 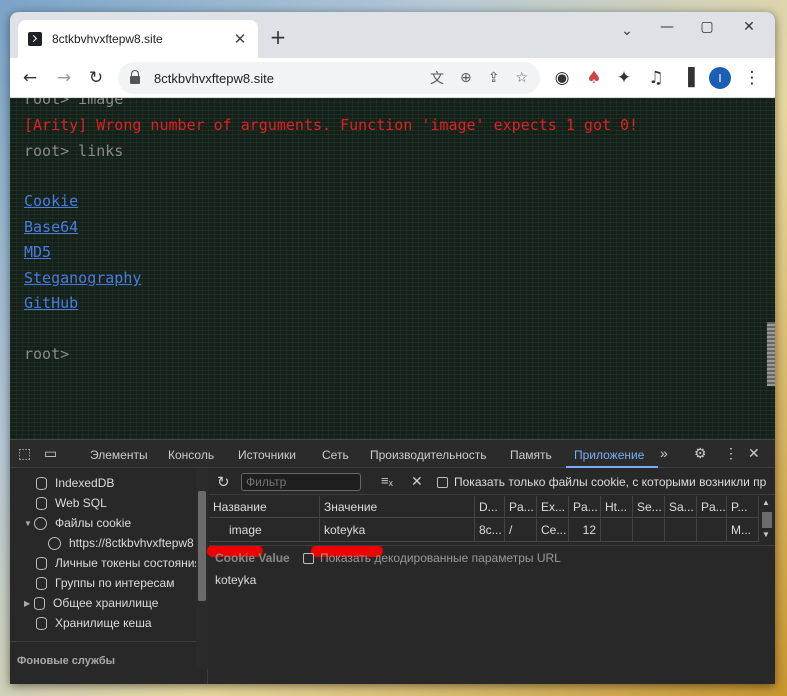 What do you see at coordinates (656, 78) in the screenshot?
I see `media-control-icon: ♫` at bounding box center [656, 78].